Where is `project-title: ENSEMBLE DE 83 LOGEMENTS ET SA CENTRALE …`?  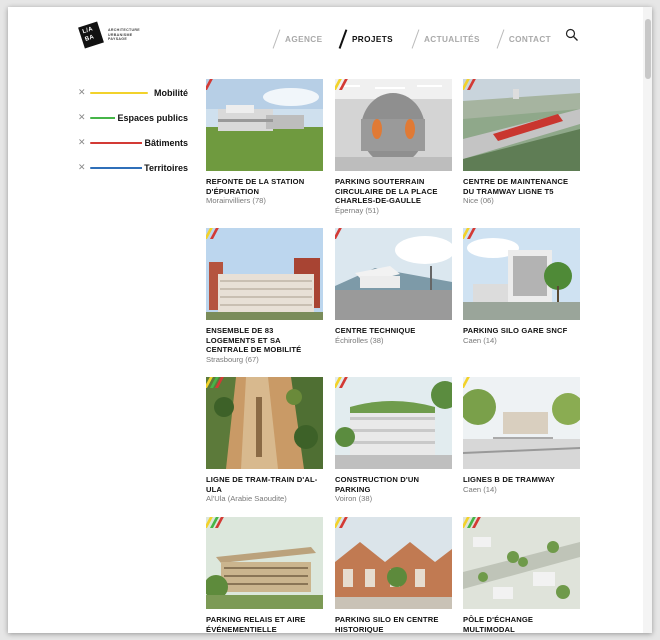
project-title: ENSEMBLE DE 83 LOGEMENTS ET SA CENTRALE … is located at coordinates (264, 340).